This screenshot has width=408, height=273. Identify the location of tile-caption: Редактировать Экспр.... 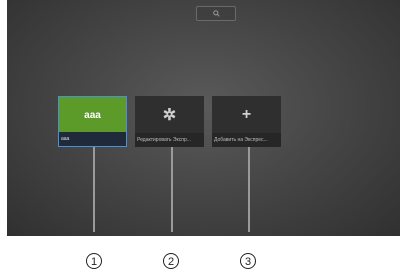
(169, 140).